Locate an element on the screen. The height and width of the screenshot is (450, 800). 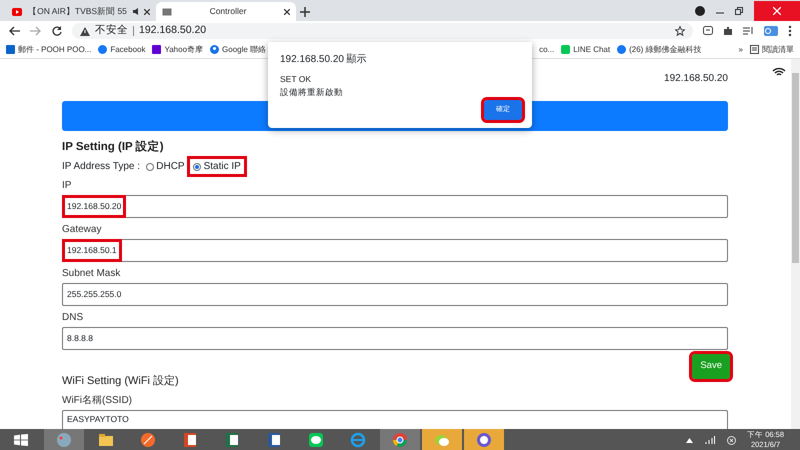
back-icon is located at coordinates (14, 31).